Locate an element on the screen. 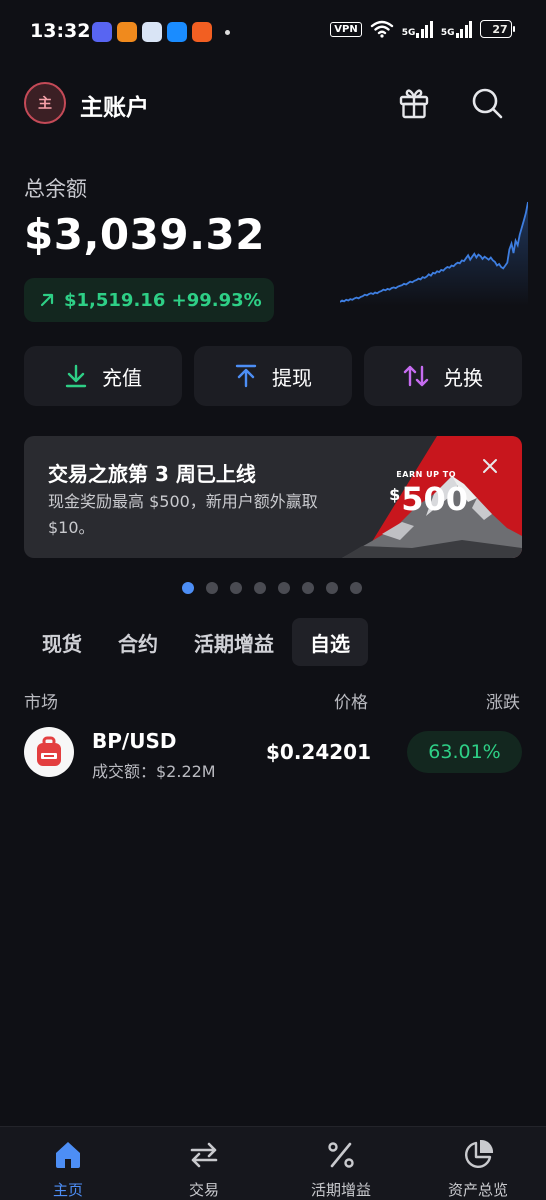 The image size is (546, 1200). nav-trade: 交易 is located at coordinates (204, 1168).